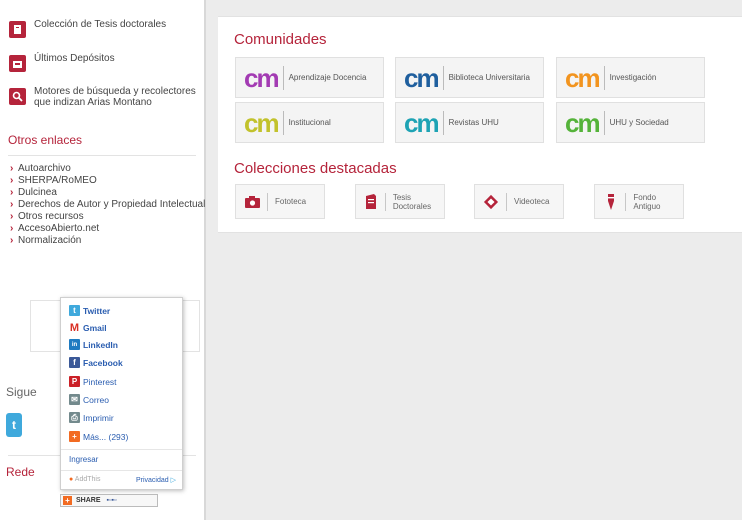  I want to click on collection-label: Fototeca, so click(291, 201).